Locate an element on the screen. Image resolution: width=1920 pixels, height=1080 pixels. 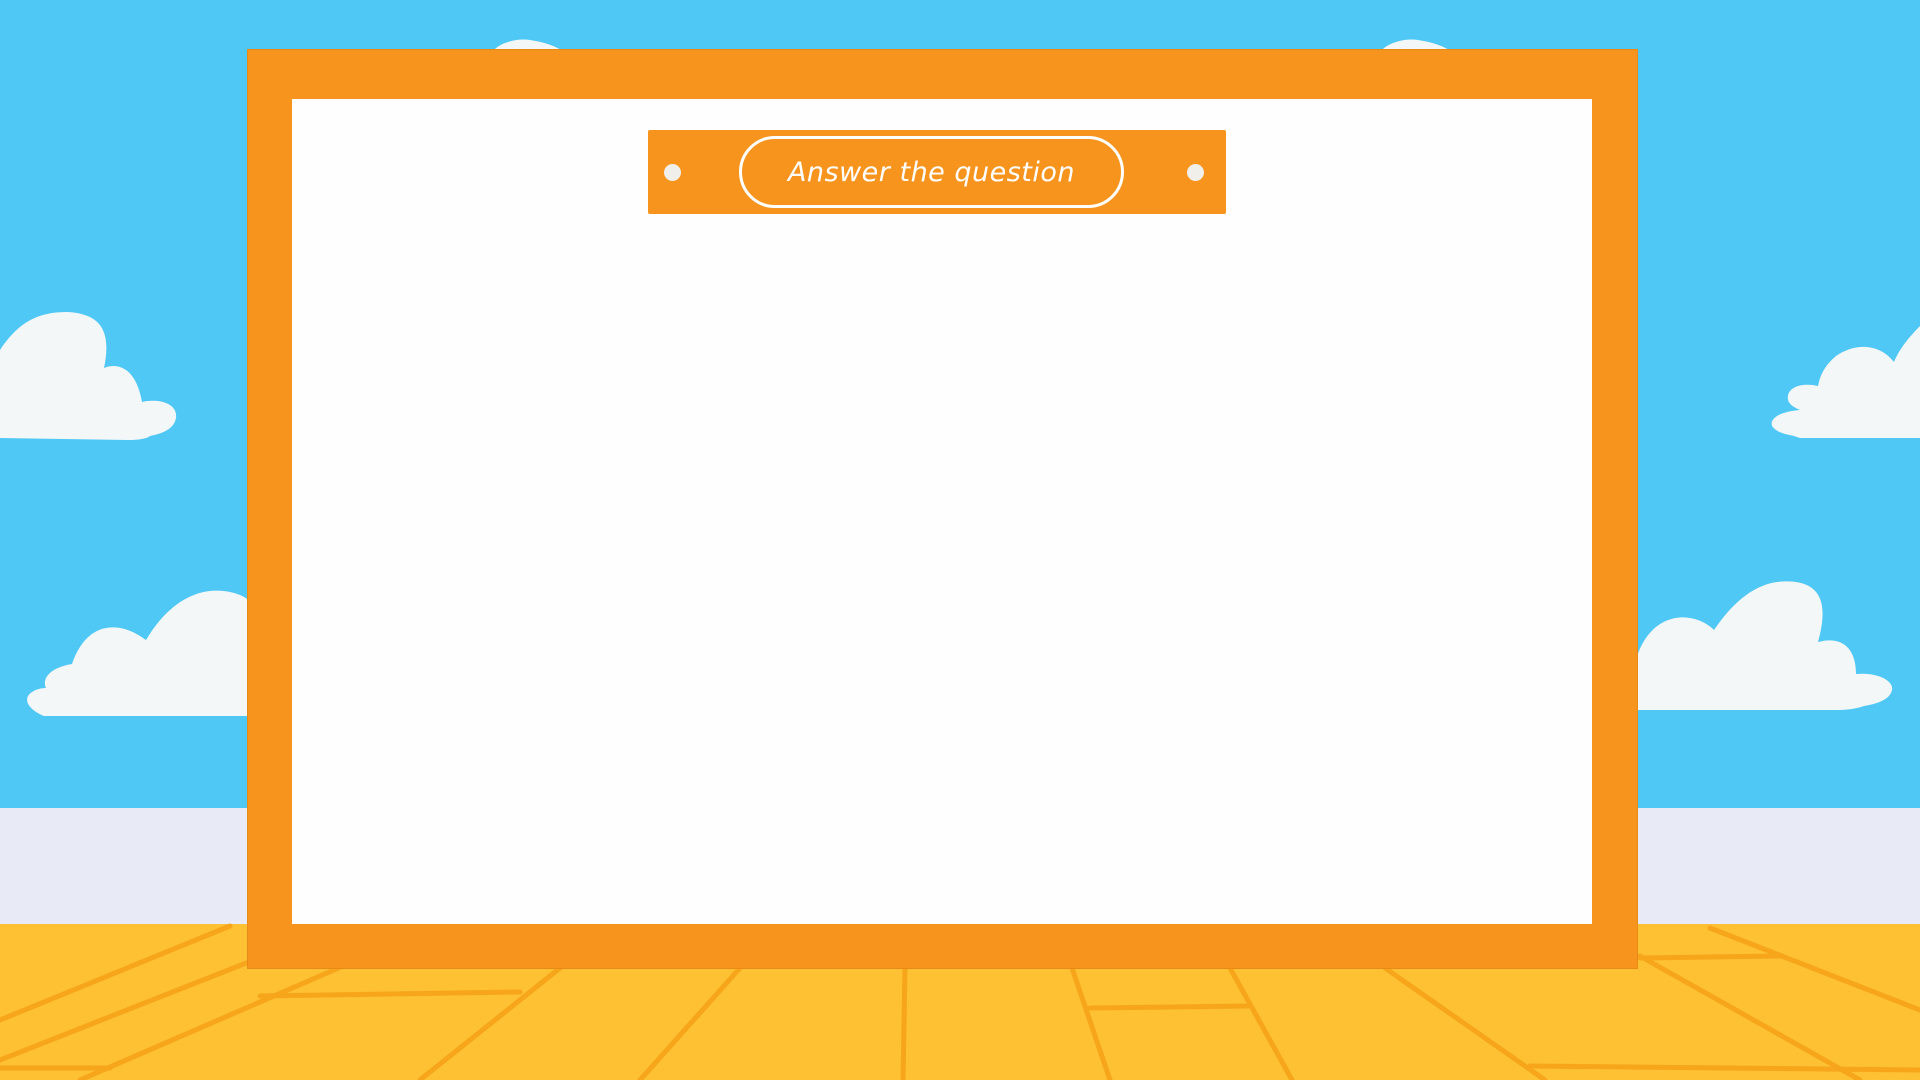
page-title: Answer the question is located at coordinates (931, 172).